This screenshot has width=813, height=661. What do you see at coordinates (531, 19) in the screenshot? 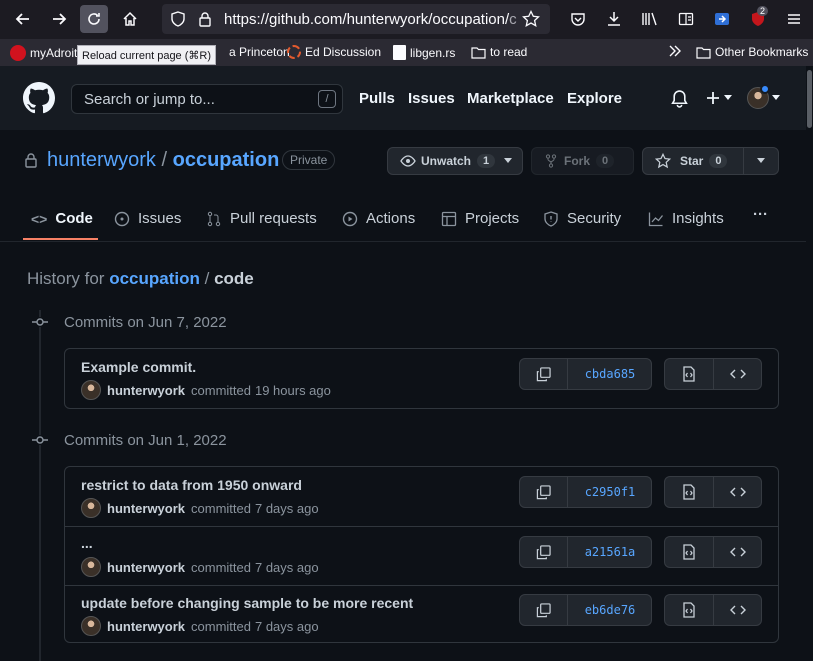
I see `star-bookmark-icon` at bounding box center [531, 19].